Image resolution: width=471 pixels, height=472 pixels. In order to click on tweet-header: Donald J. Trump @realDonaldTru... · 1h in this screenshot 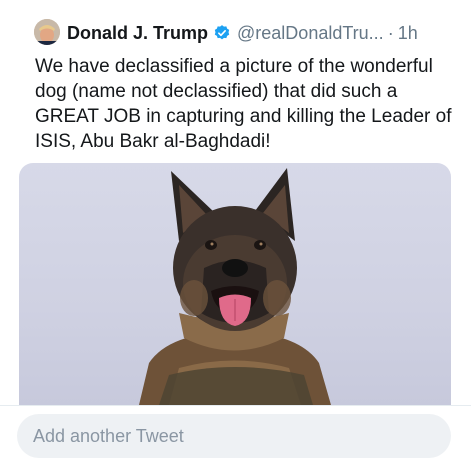, I will do `click(242, 33)`.